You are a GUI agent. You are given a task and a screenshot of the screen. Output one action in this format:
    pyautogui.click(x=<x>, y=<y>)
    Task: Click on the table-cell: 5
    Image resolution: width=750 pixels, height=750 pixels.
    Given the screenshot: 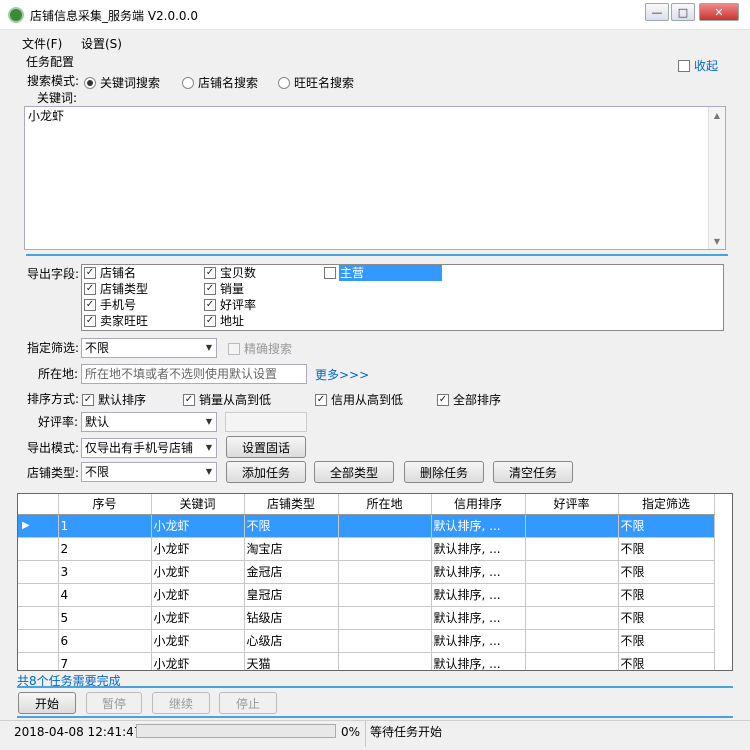 What is the action you would take?
    pyautogui.click(x=105, y=618)
    